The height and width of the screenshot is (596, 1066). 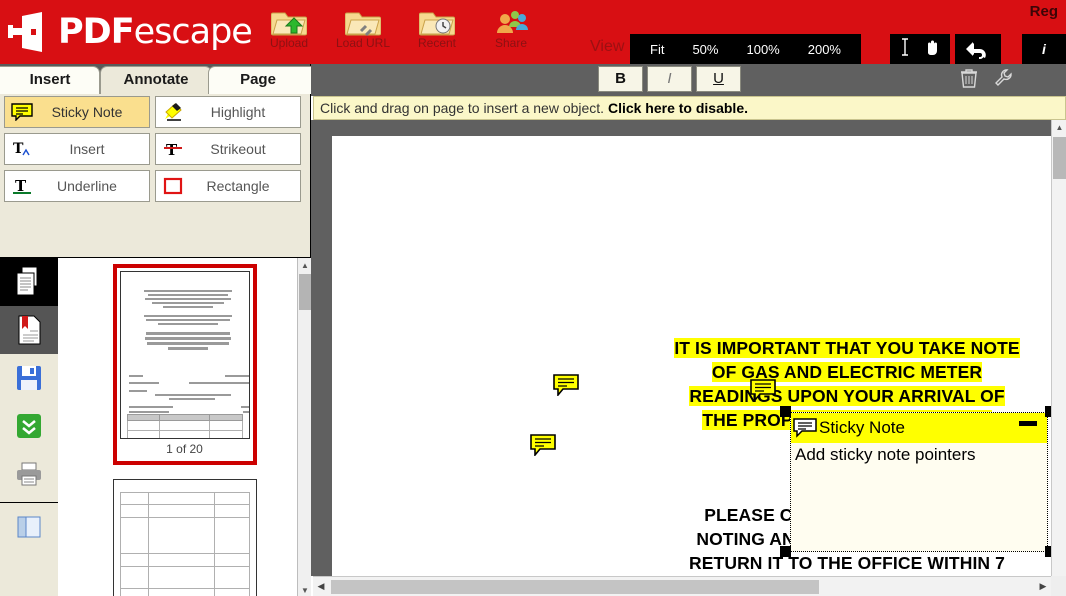 I want to click on tool-highlight: Highlight, so click(x=228, y=112).